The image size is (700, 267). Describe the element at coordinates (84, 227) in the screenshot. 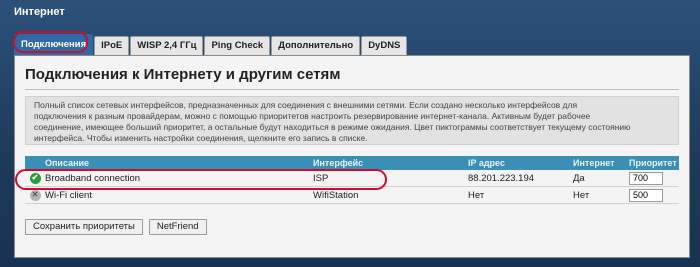

I see `save-priorities-button: Сохранить приоритеты` at that location.